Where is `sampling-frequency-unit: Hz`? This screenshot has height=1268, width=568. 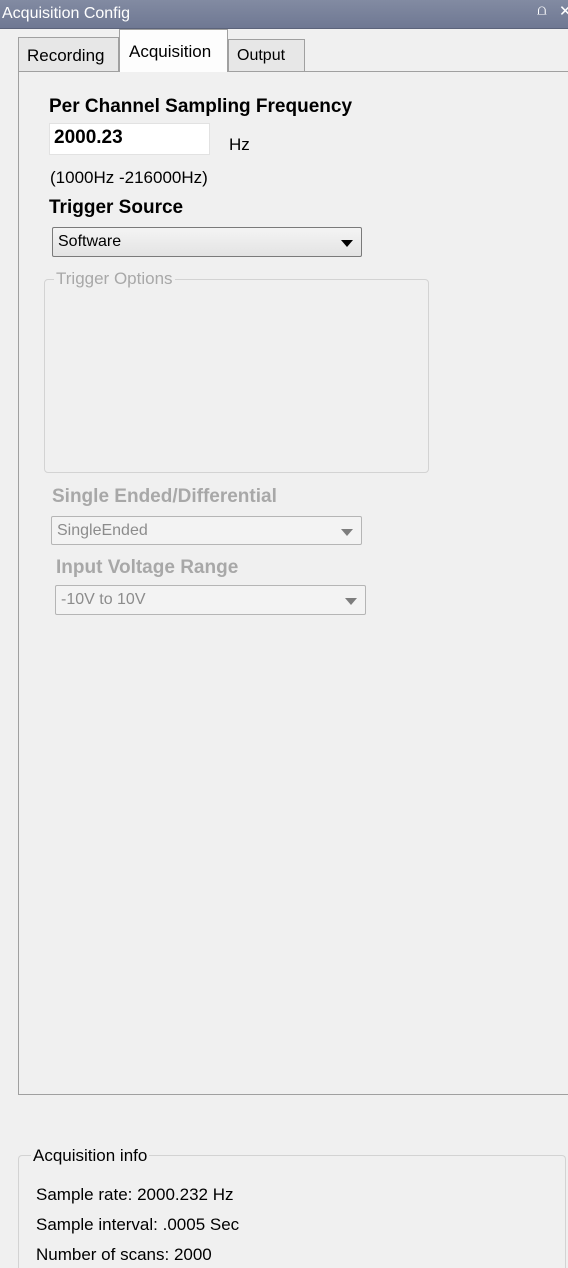
sampling-frequency-unit: Hz is located at coordinates (239, 144).